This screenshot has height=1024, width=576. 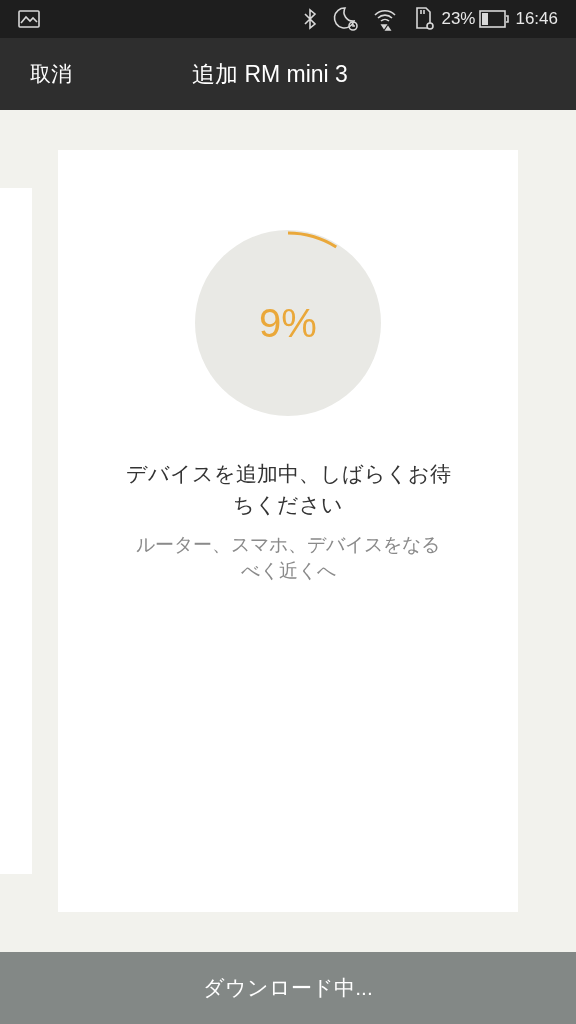 I want to click on battery-icon, so click(x=494, y=19).